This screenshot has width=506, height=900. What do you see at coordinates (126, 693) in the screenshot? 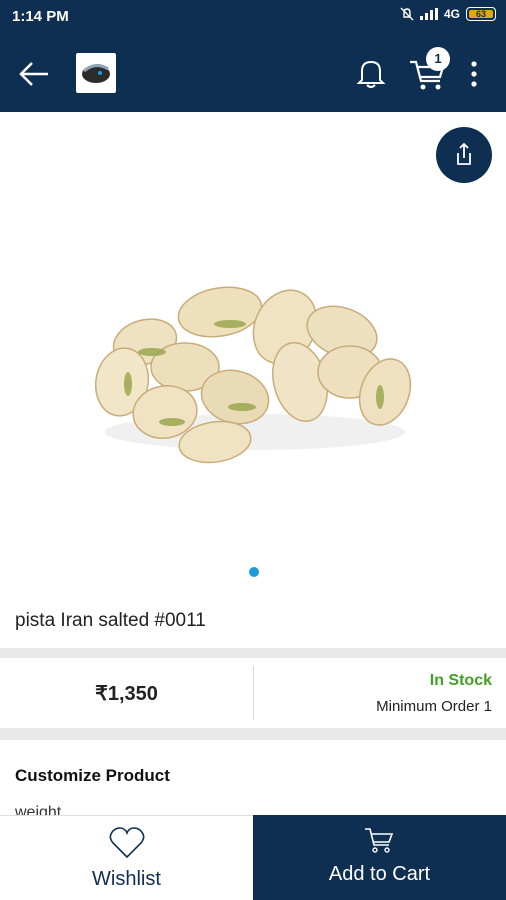
I see `product-price: ₹1,350` at bounding box center [126, 693].